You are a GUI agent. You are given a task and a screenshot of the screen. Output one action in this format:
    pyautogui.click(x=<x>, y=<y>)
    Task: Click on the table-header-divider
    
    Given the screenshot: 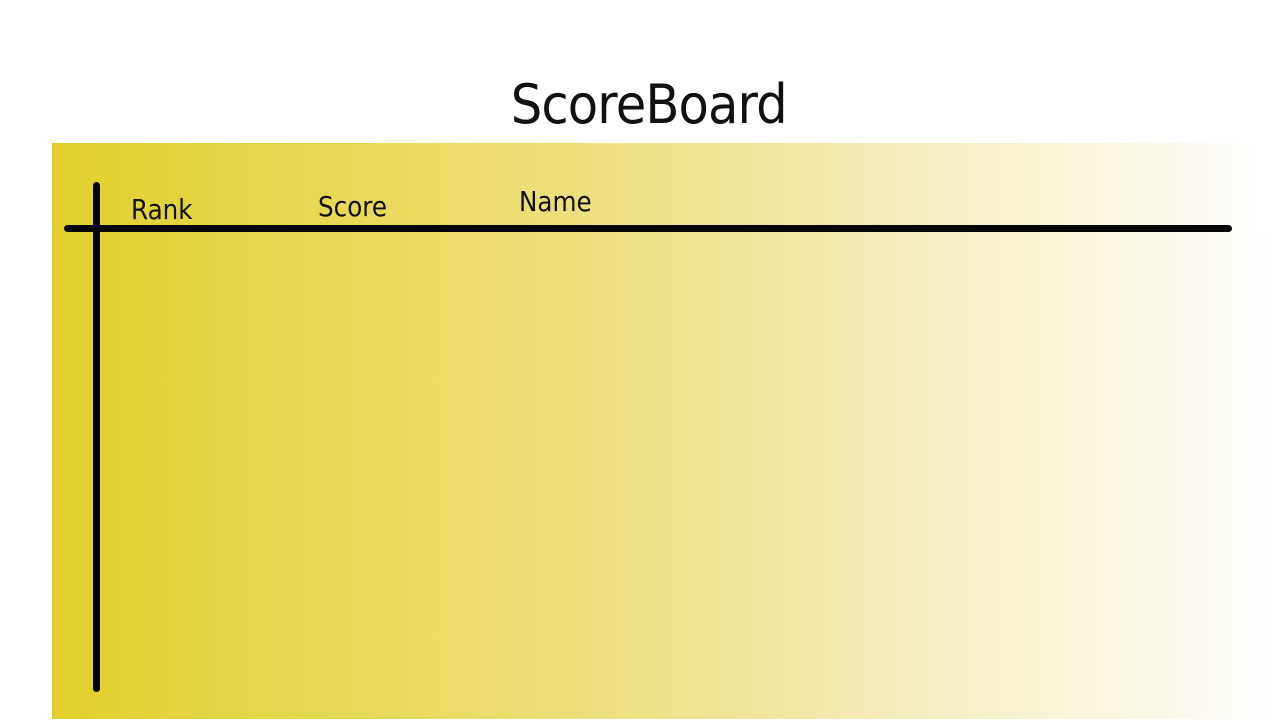 What is the action you would take?
    pyautogui.click(x=648, y=228)
    